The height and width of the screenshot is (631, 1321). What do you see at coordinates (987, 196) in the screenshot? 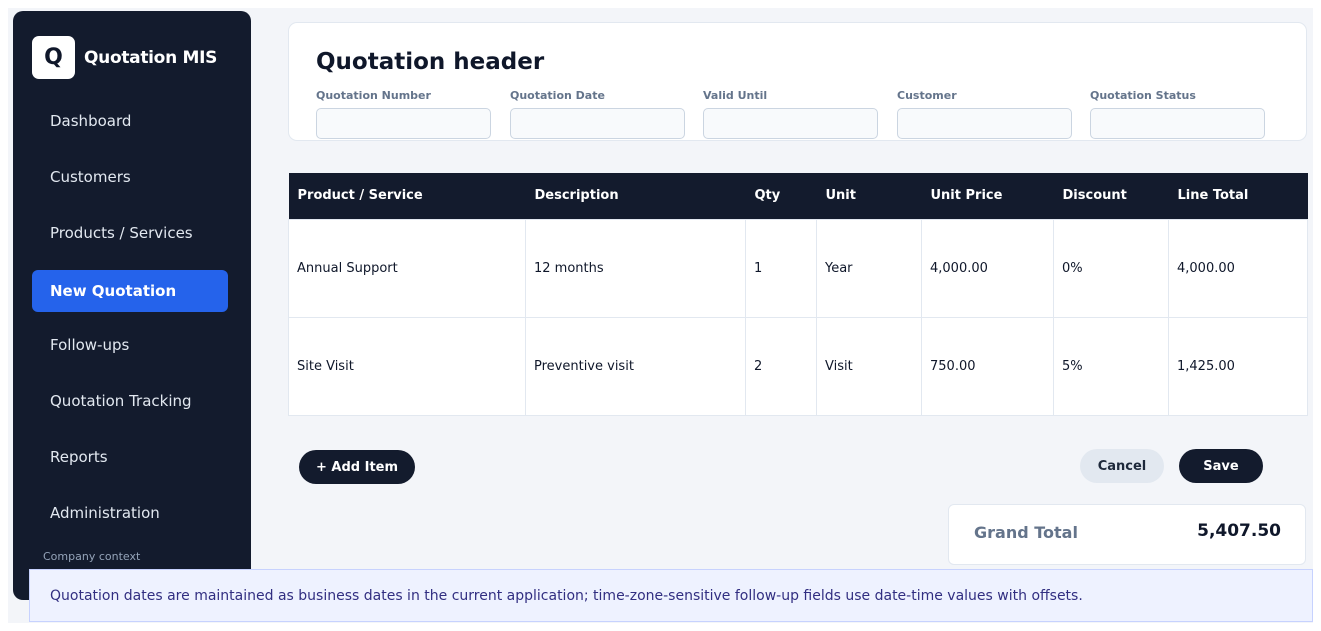
I see `column-header-unit-price: Unit Price` at bounding box center [987, 196].